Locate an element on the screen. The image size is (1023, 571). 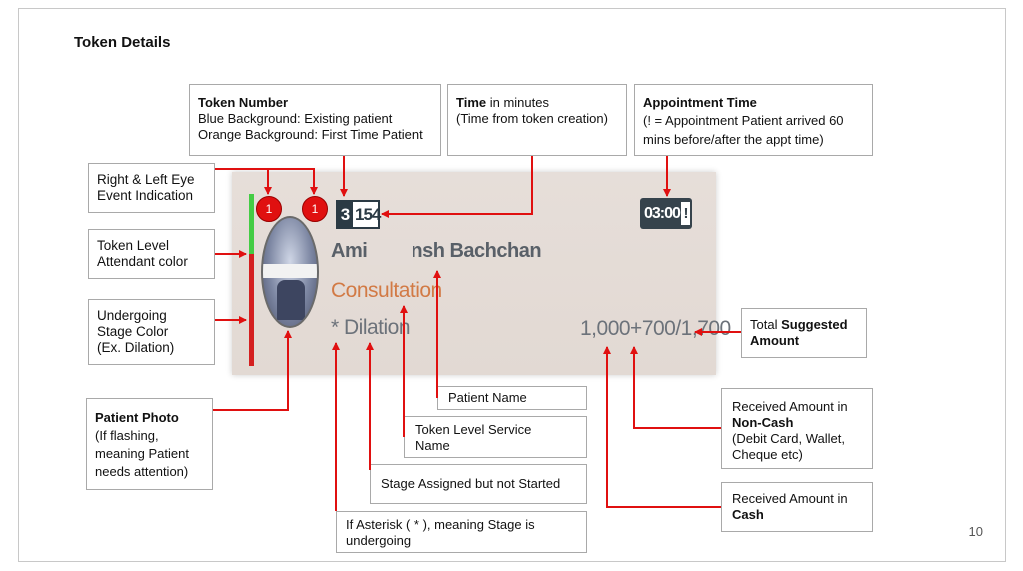
arrow-time is located at coordinates (457, 187).